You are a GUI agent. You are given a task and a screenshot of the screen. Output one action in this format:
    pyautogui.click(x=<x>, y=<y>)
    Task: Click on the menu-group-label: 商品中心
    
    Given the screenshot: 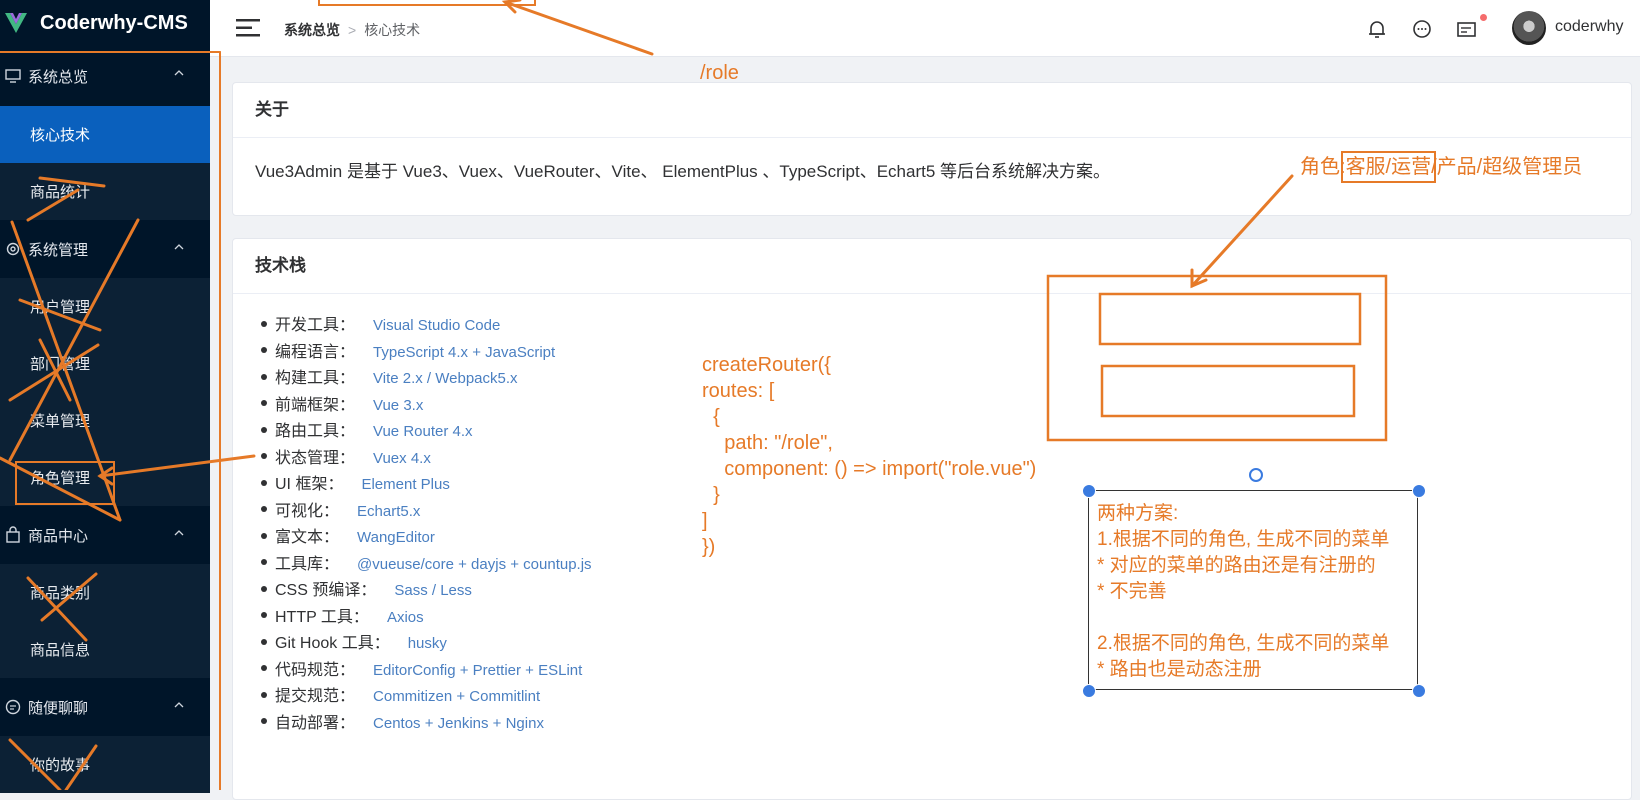 What is the action you would take?
    pyautogui.click(x=58, y=536)
    